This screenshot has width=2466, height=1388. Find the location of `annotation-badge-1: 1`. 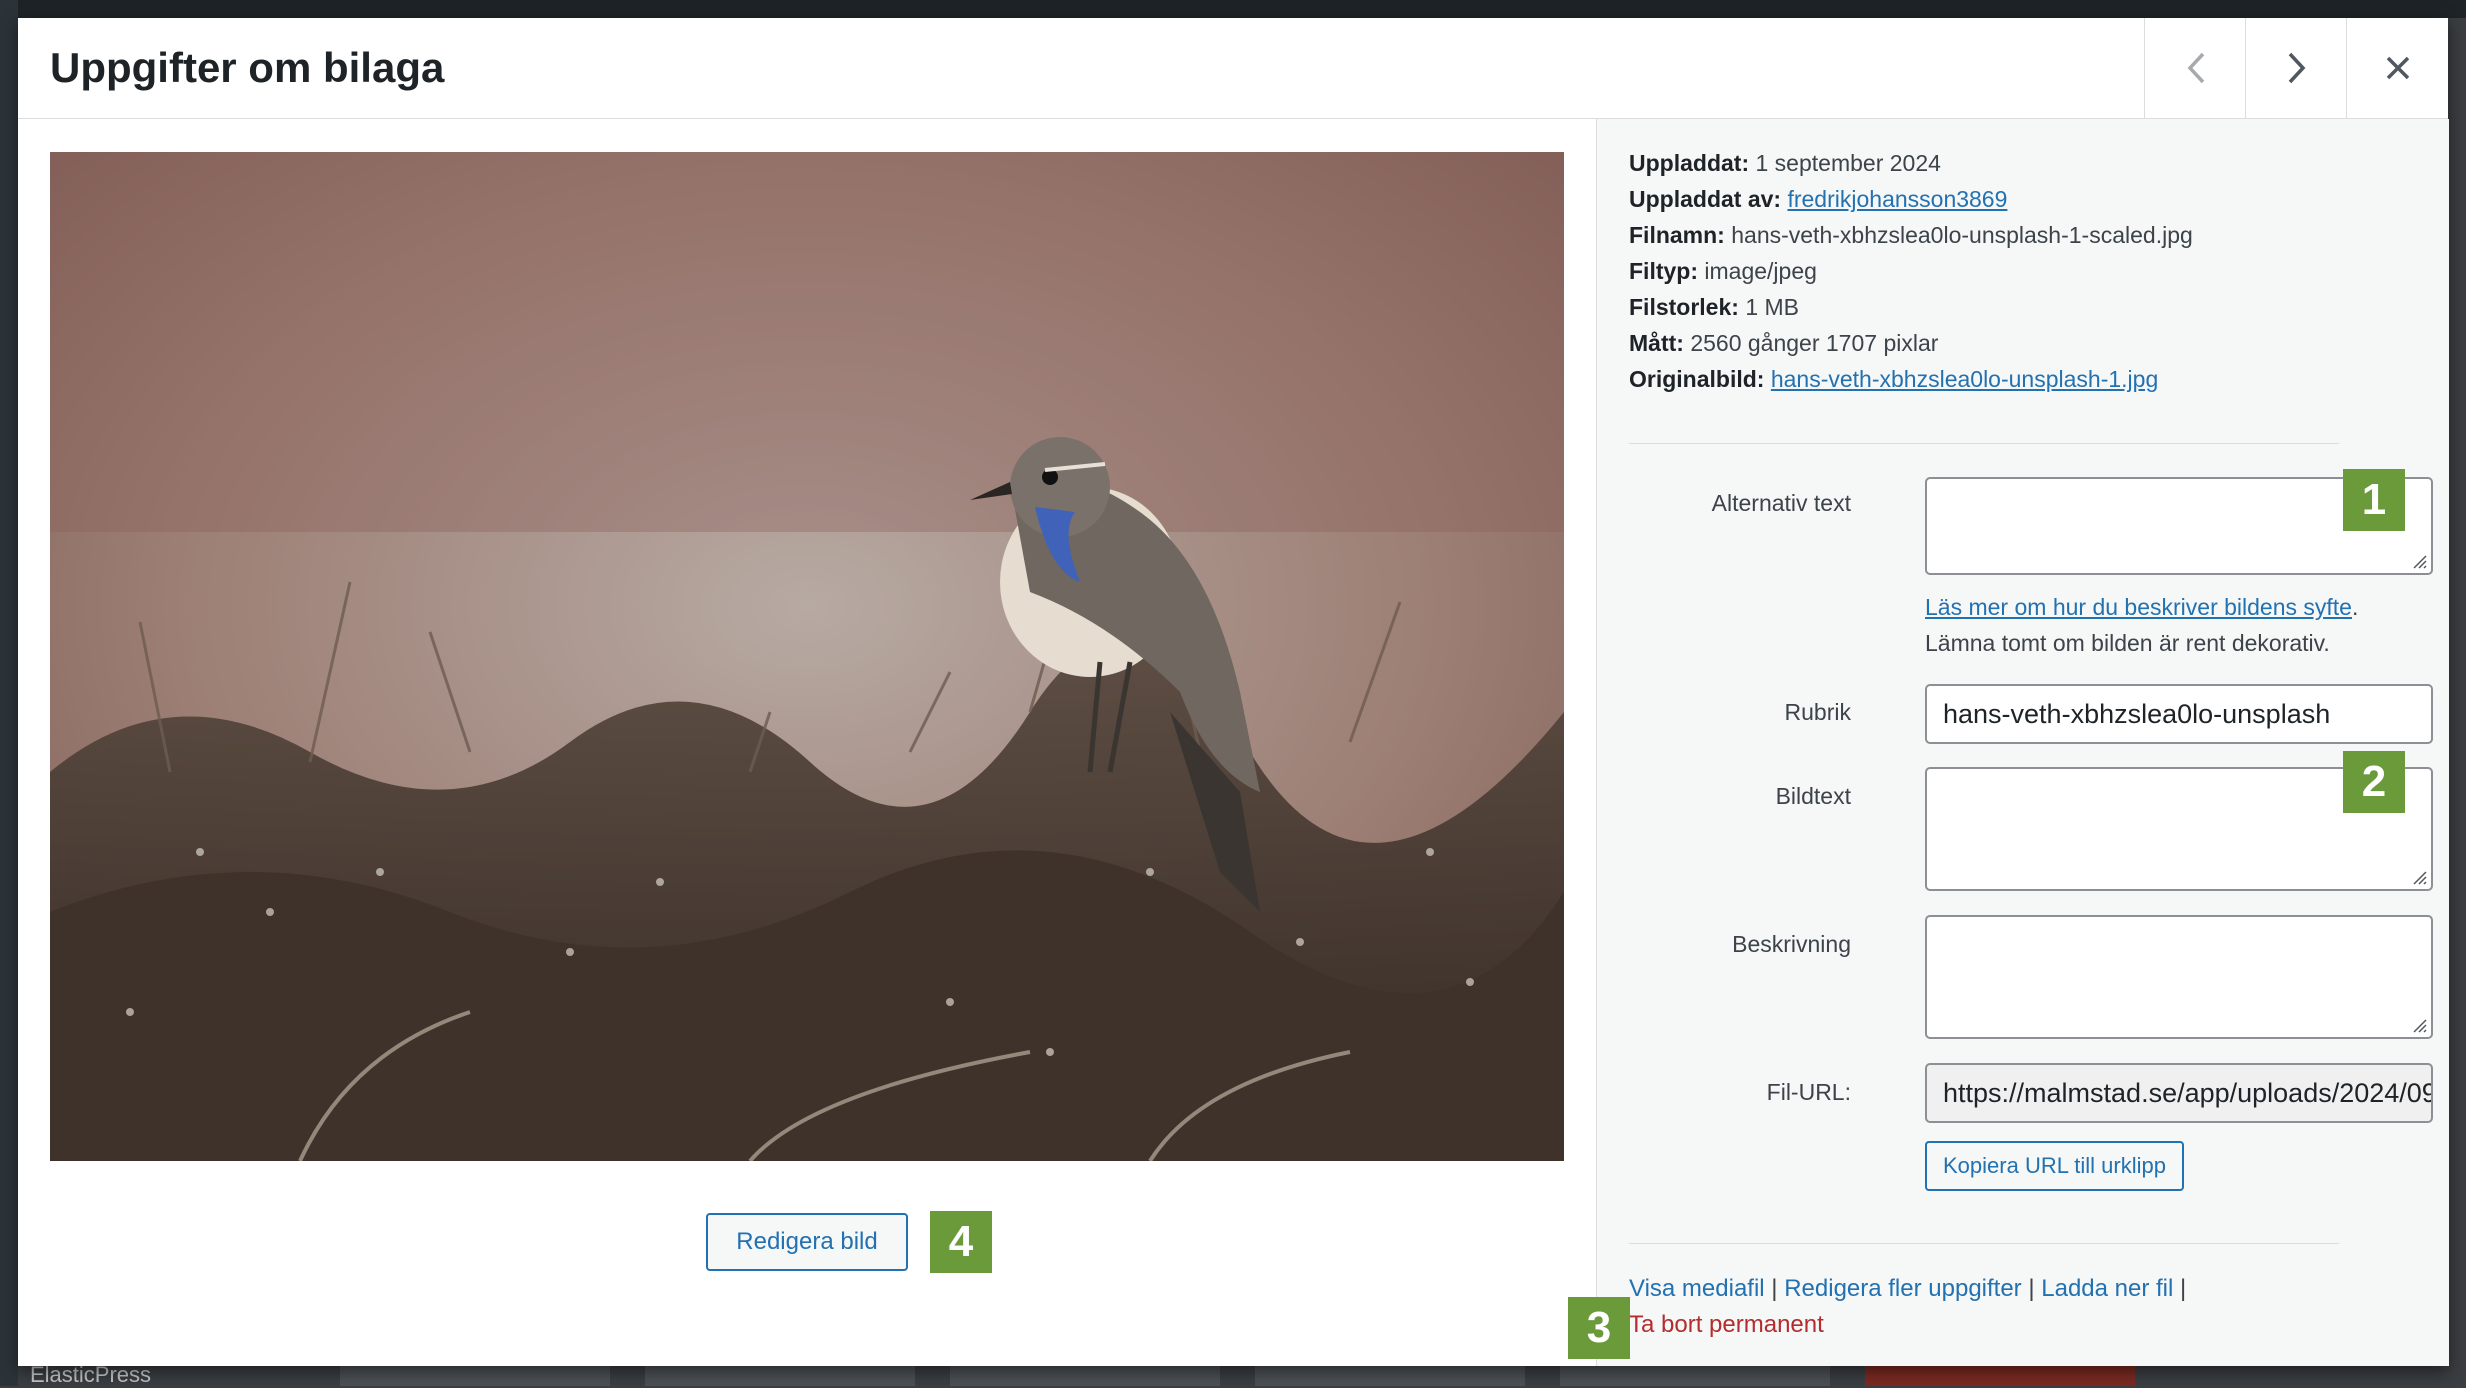

annotation-badge-1: 1 is located at coordinates (2374, 500).